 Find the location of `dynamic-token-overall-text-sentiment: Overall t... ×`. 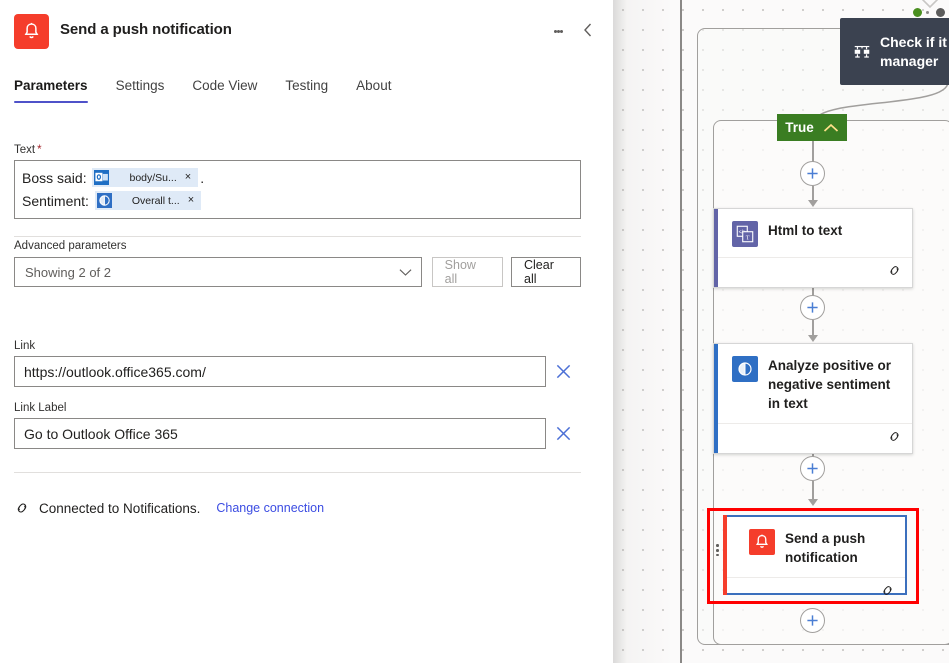

dynamic-token-overall-text-sentiment: Overall t... × is located at coordinates (148, 200).